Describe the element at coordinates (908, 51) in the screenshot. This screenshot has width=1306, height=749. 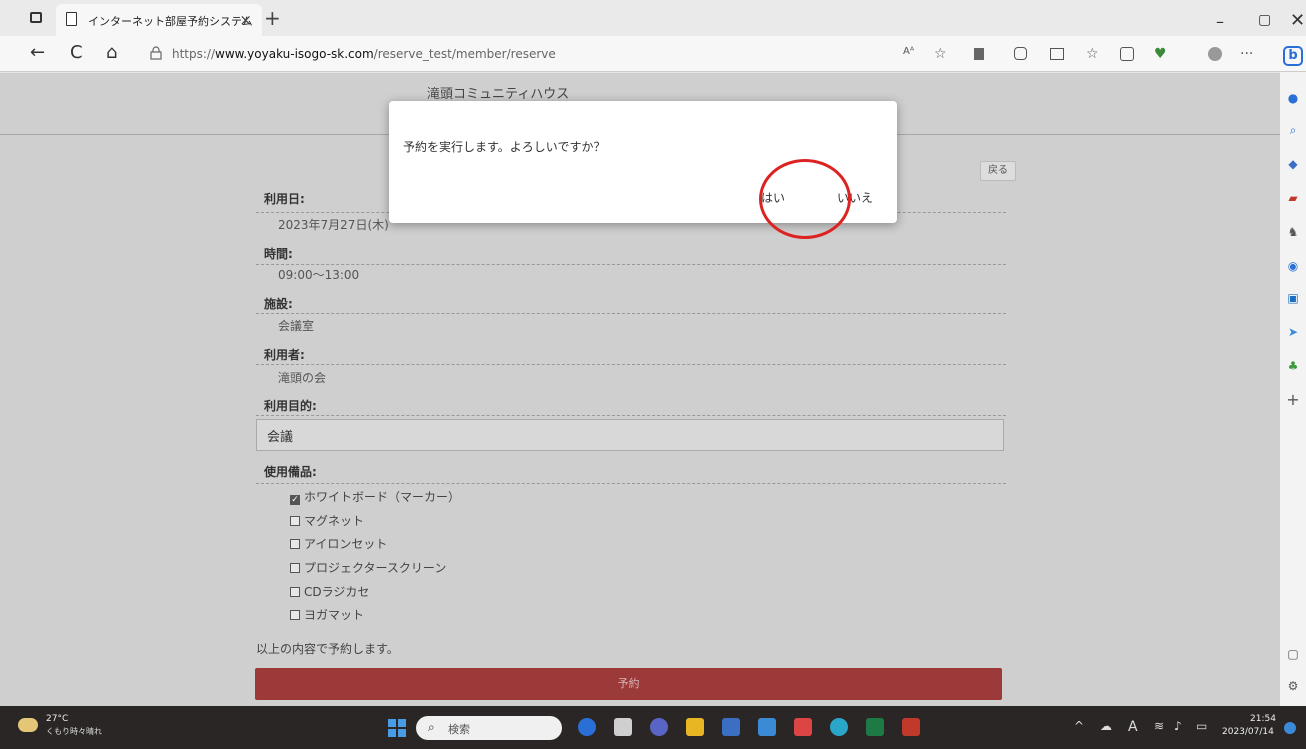
I see `read-aloud-icon: Aᴬ` at that location.